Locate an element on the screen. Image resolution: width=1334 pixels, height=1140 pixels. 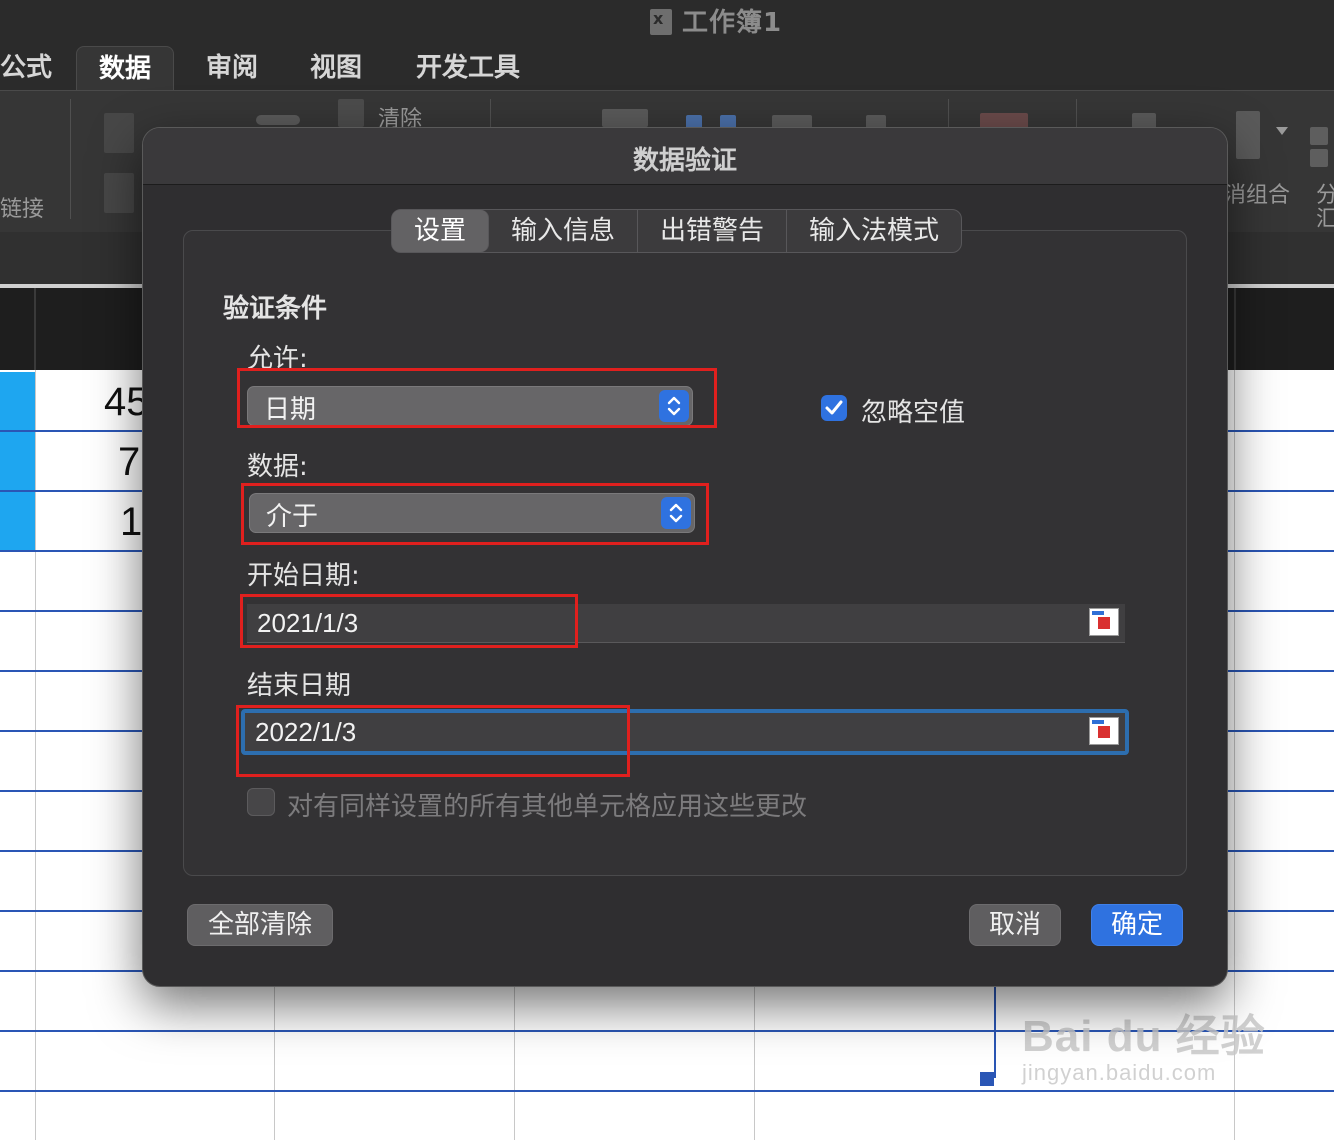
tab-input-message: 输入信息 is located at coordinates (564, 231).